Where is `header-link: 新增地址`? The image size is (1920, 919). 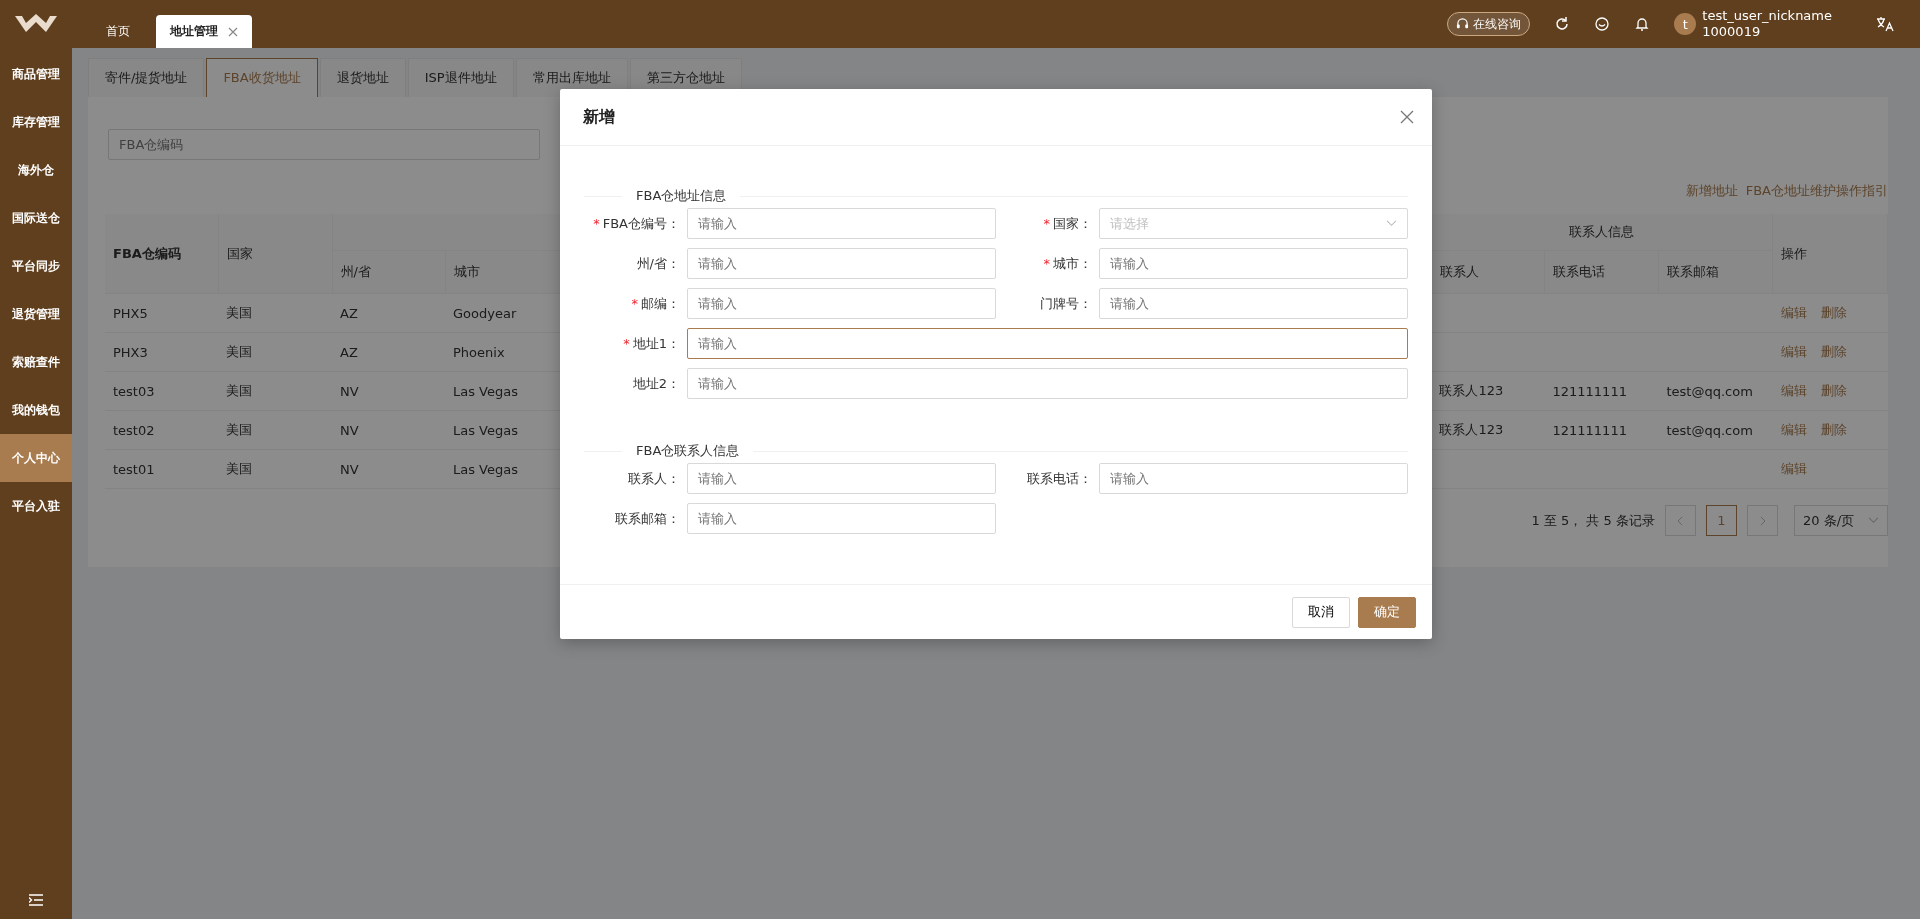 header-link: 新增地址 is located at coordinates (1711, 191).